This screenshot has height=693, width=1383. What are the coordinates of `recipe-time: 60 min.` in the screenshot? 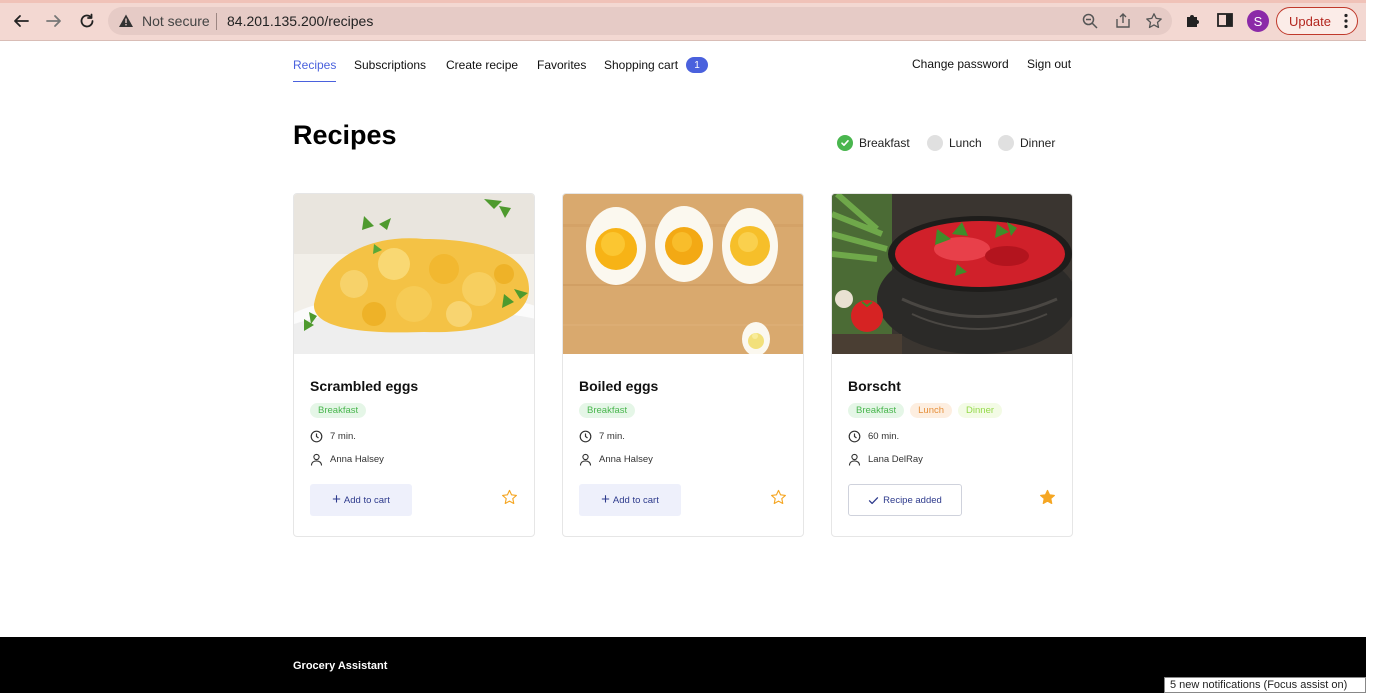 It's located at (873, 436).